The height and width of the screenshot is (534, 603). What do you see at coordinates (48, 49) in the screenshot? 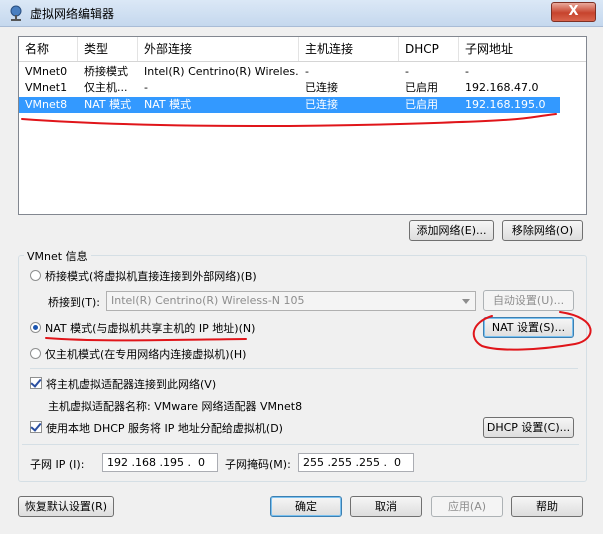
I see `column-header-name: 名称` at bounding box center [48, 49].